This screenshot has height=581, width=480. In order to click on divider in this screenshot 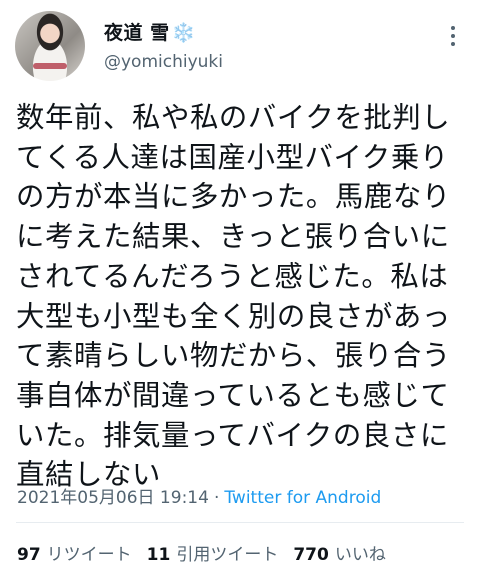, I will do `click(240, 522)`.